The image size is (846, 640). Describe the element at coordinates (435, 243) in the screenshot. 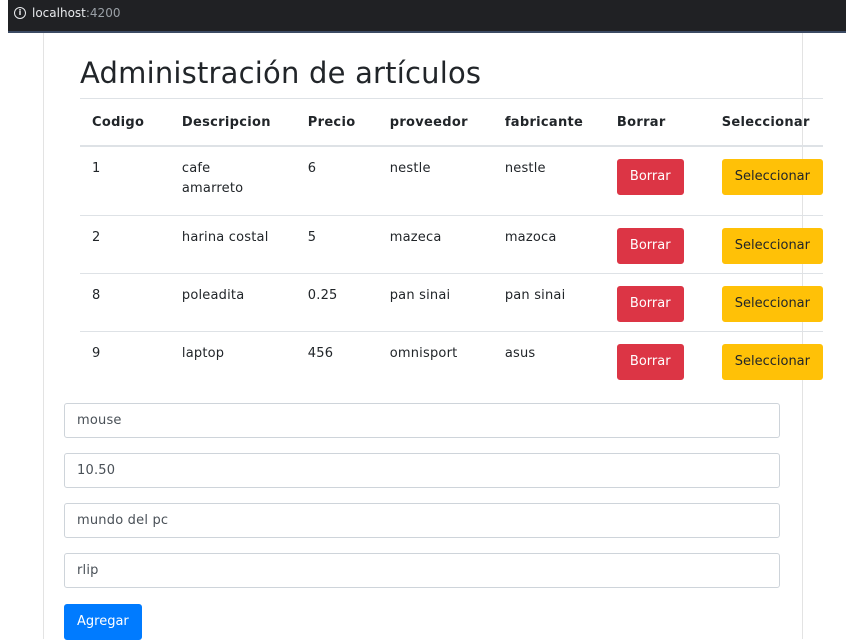

I see `cell-proveedor: mazeca` at that location.